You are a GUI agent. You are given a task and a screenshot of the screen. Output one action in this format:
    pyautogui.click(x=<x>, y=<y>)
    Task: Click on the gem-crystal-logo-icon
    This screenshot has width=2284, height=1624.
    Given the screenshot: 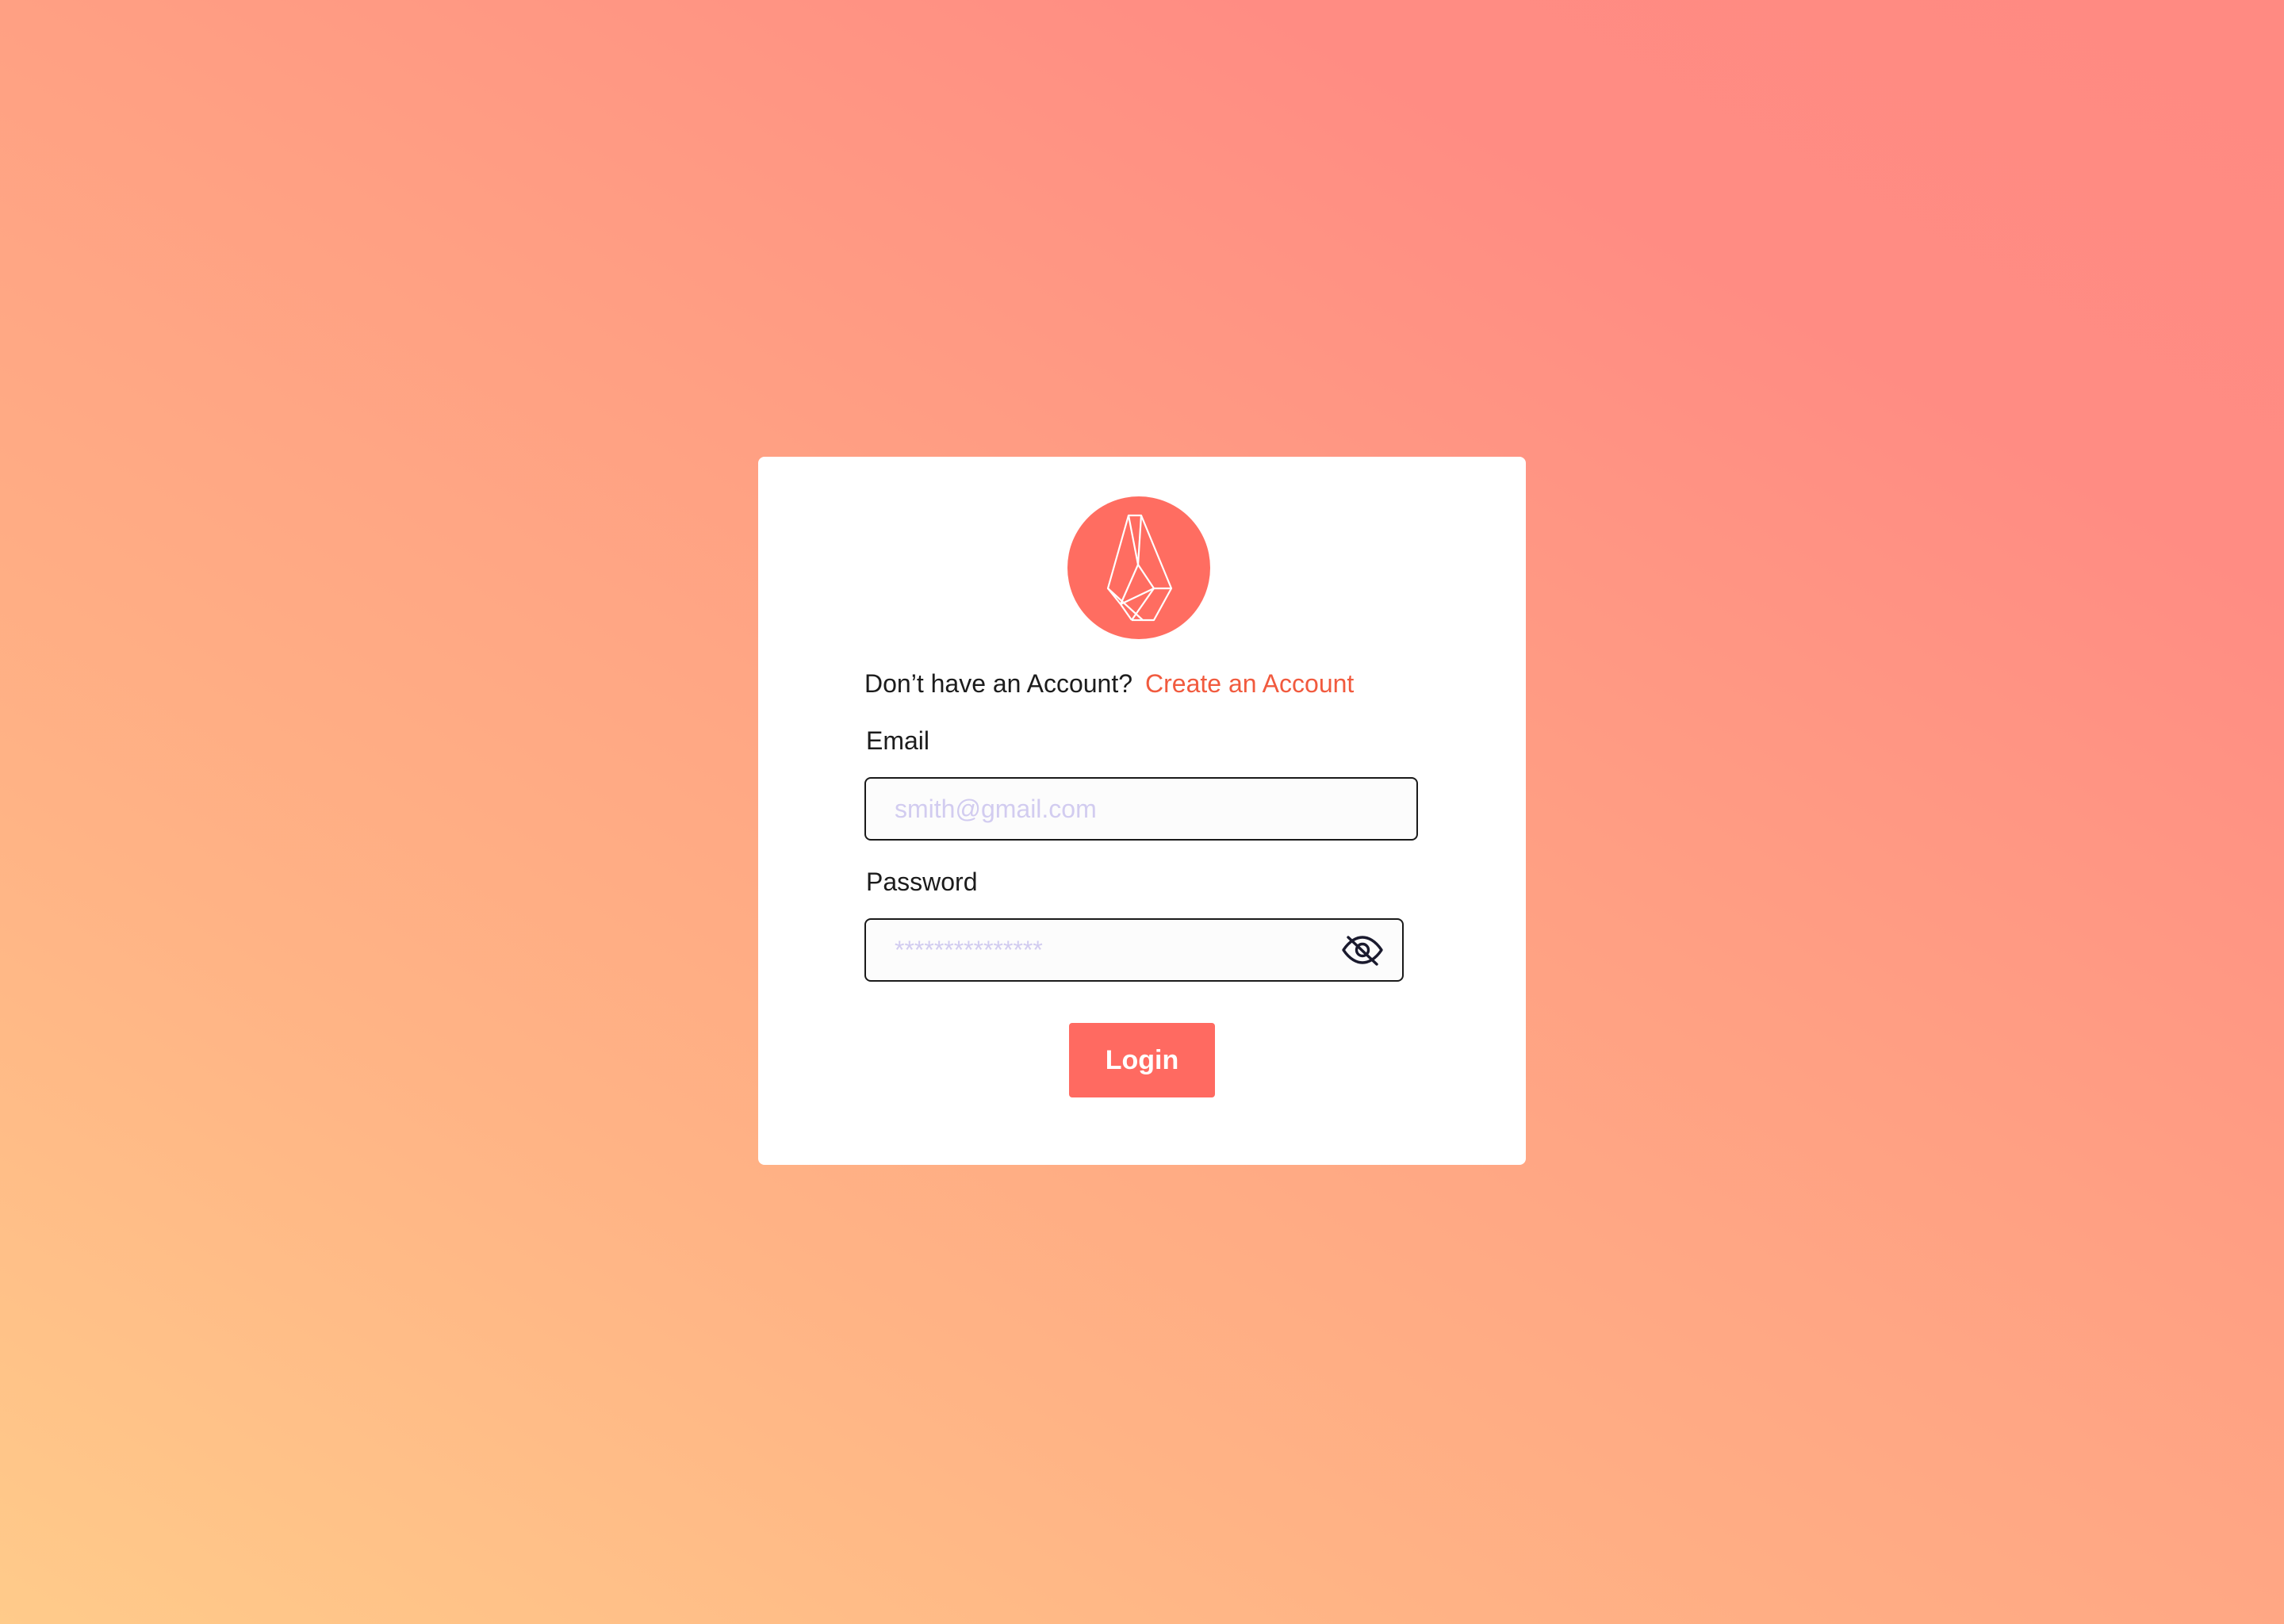 What is the action you would take?
    pyautogui.click(x=1139, y=568)
    